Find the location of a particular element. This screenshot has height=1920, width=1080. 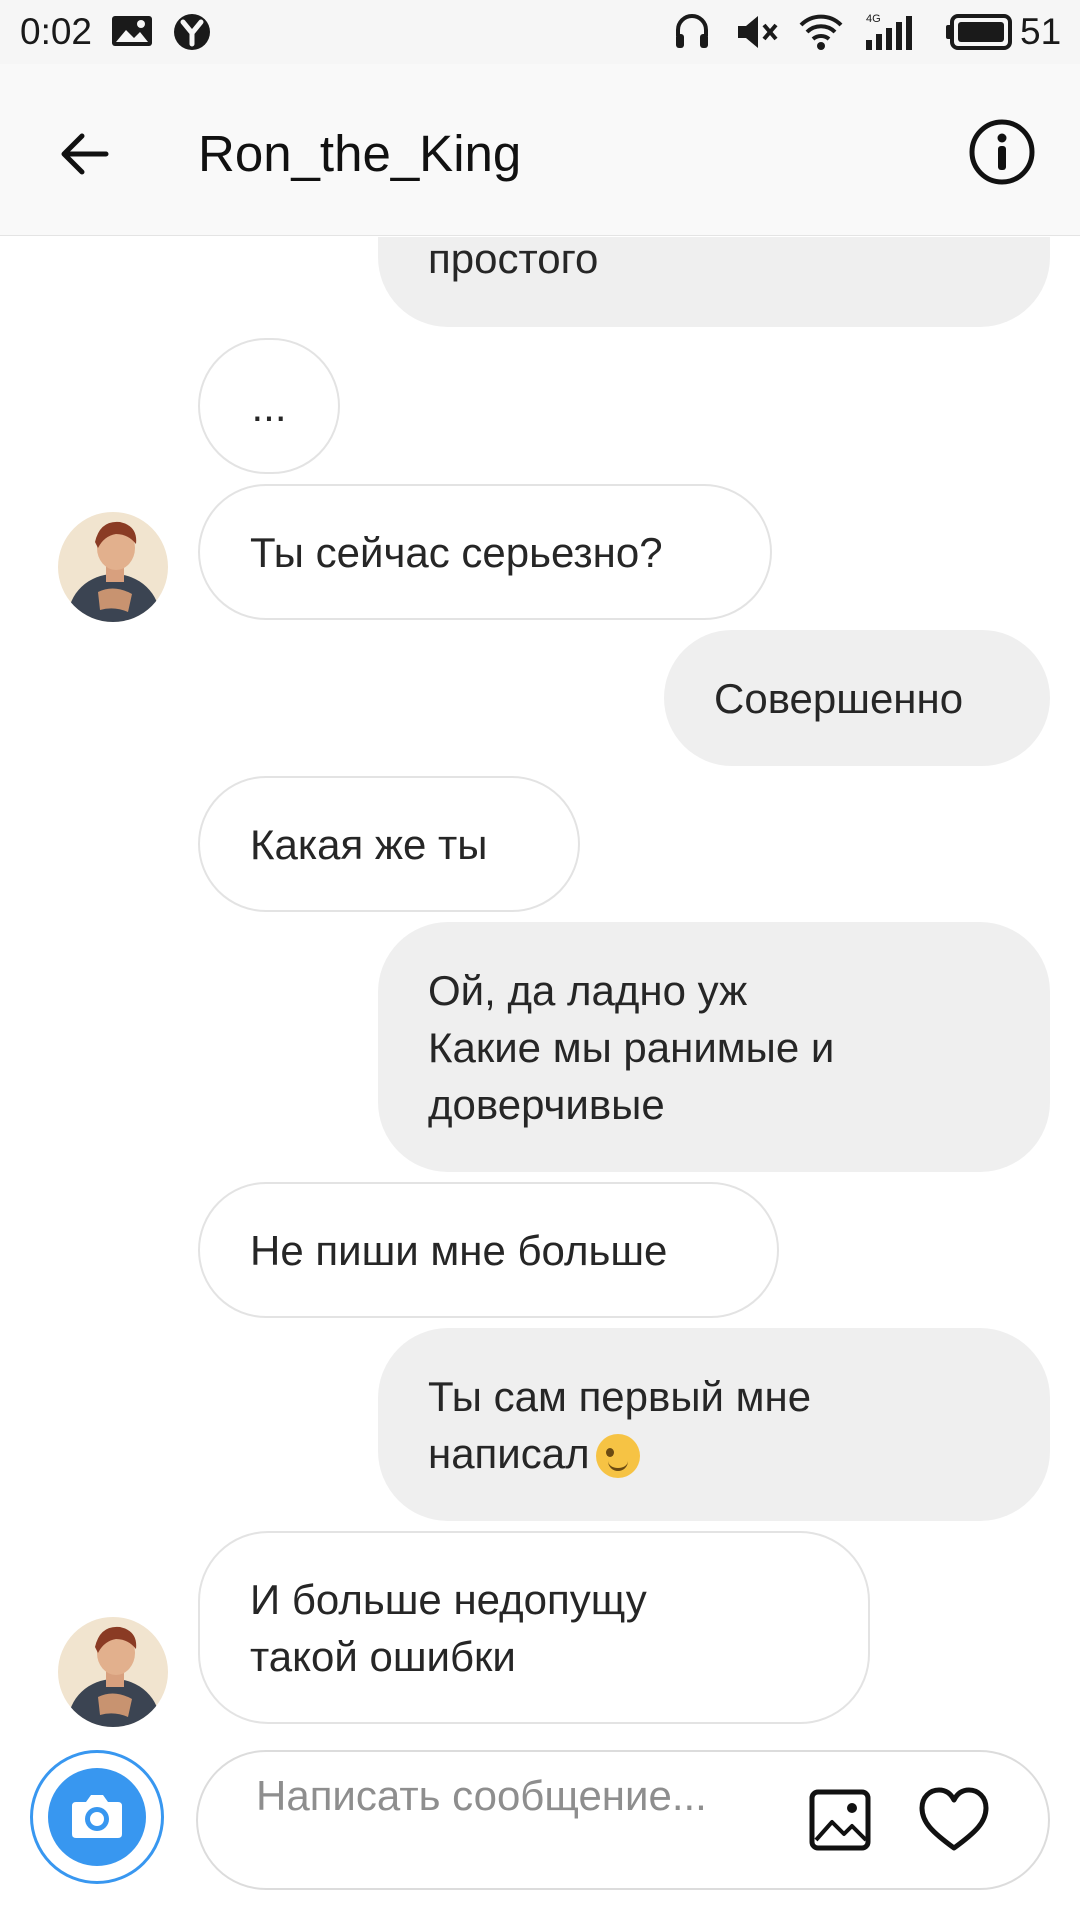

mute-icon is located at coordinates (758, 32).